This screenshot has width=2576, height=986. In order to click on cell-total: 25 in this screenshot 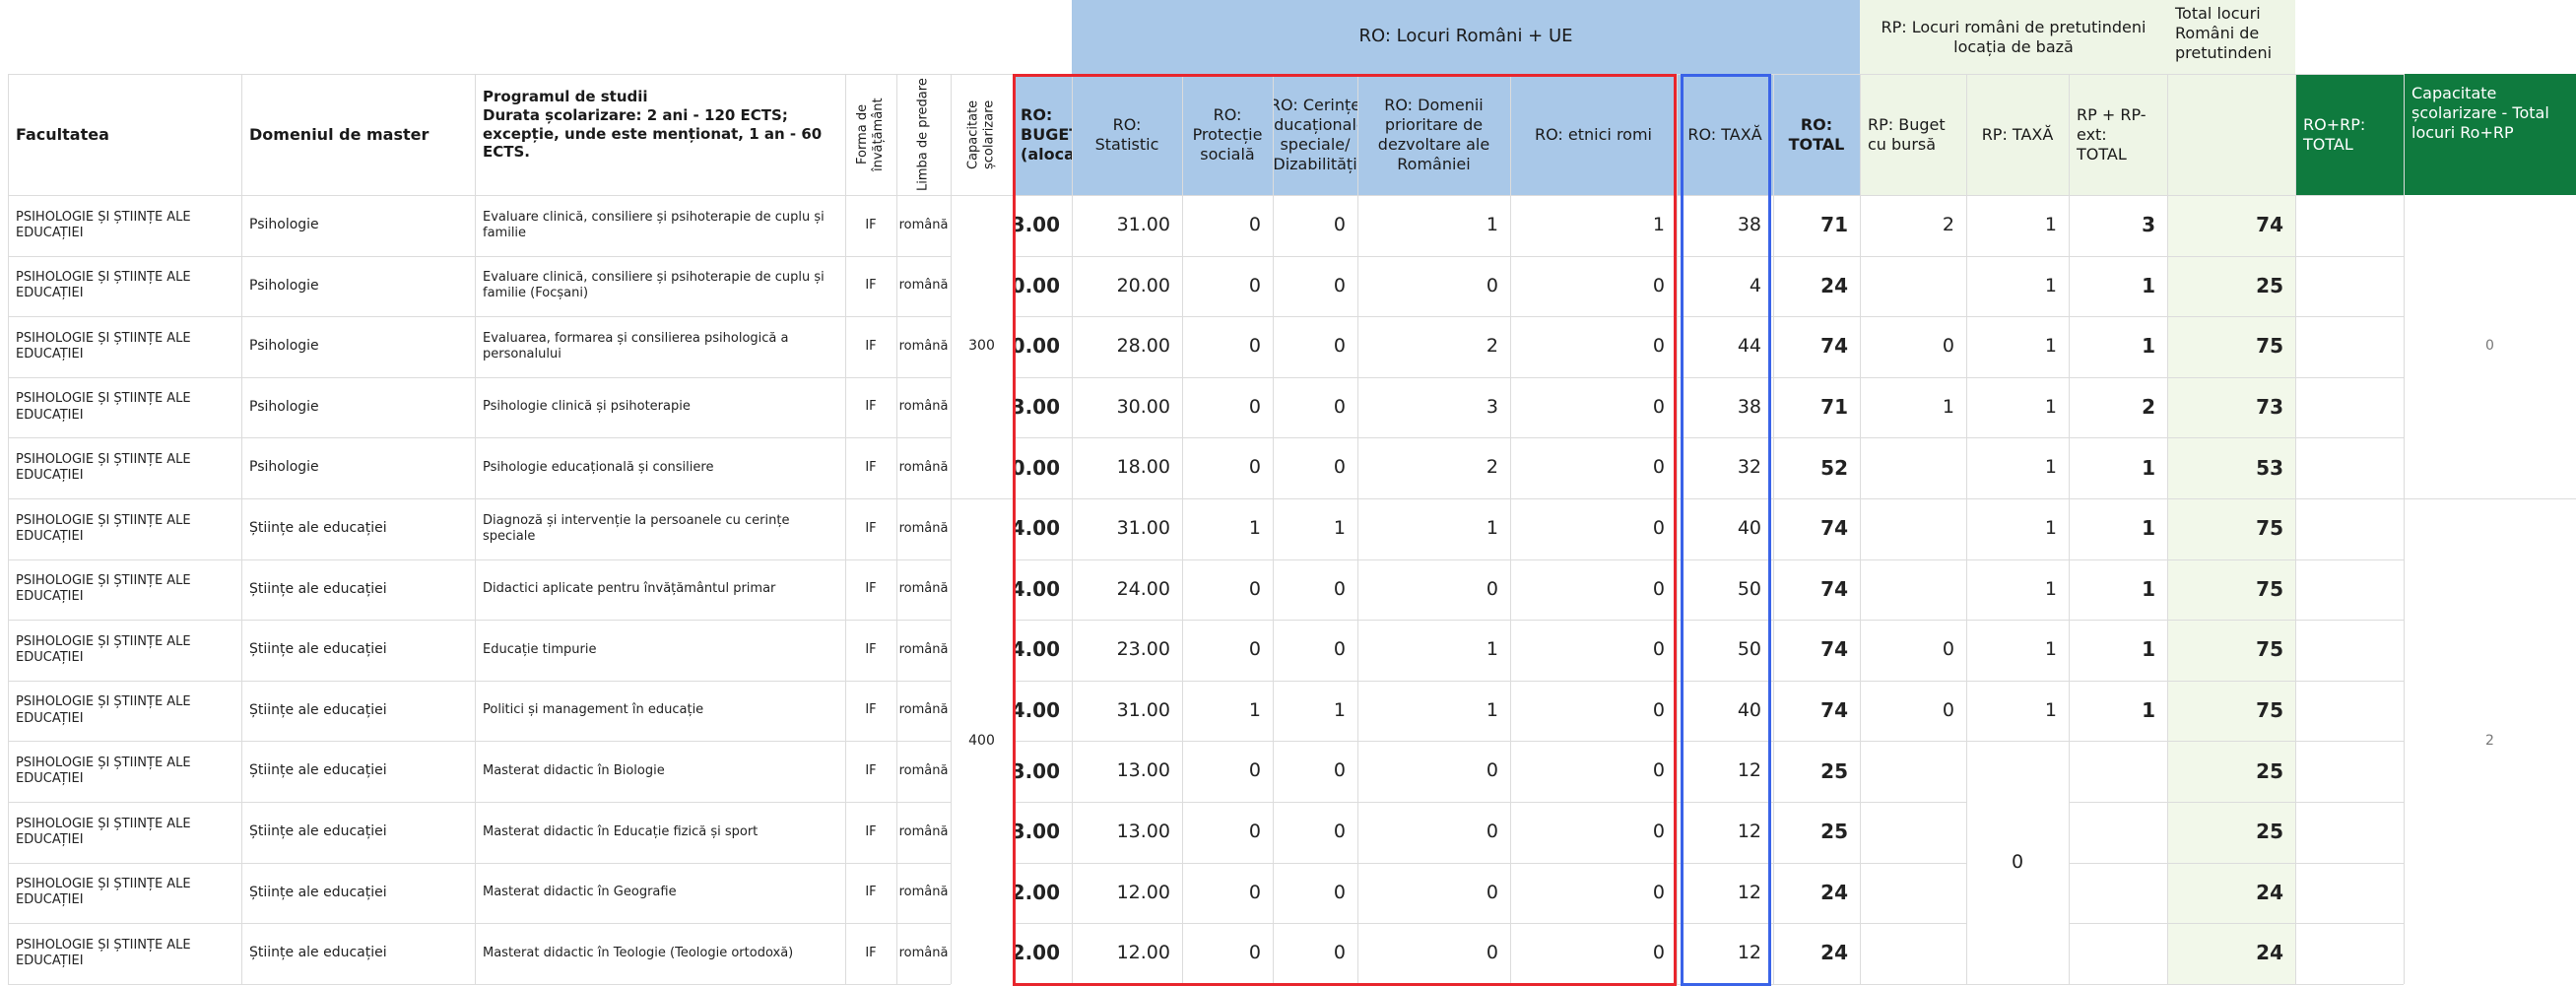, I will do `click(1834, 770)`.